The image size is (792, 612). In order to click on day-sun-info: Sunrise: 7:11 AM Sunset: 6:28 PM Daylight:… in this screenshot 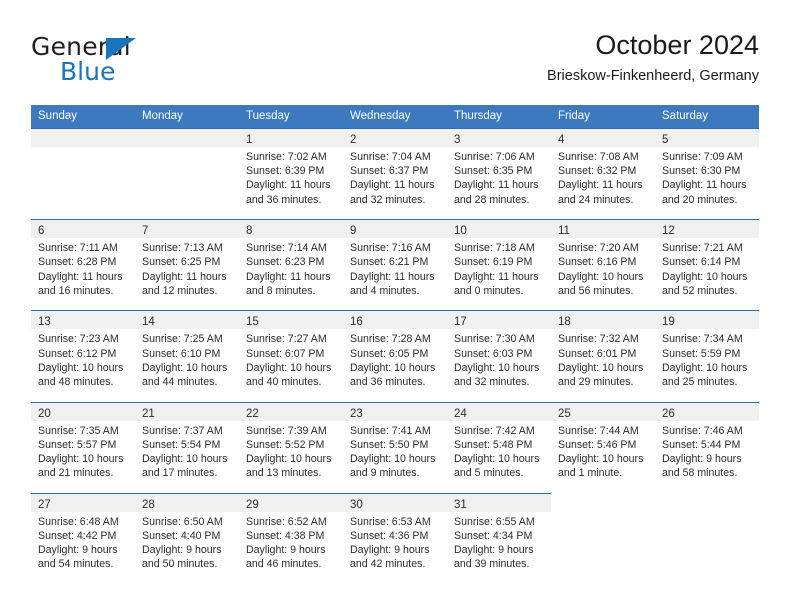, I will do `click(83, 268)`.